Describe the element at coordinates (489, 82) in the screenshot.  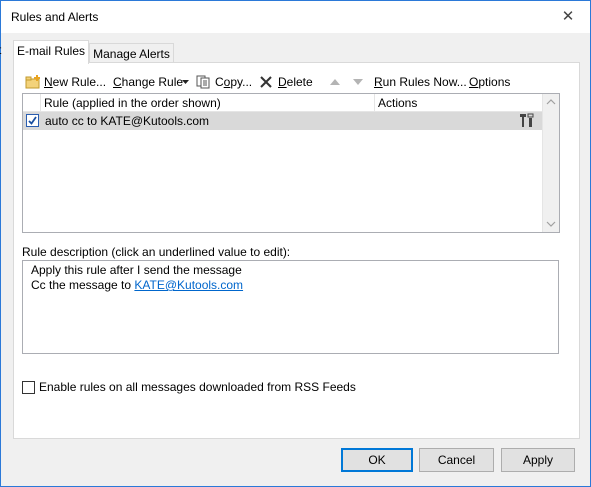
I see `options-button: Options` at that location.